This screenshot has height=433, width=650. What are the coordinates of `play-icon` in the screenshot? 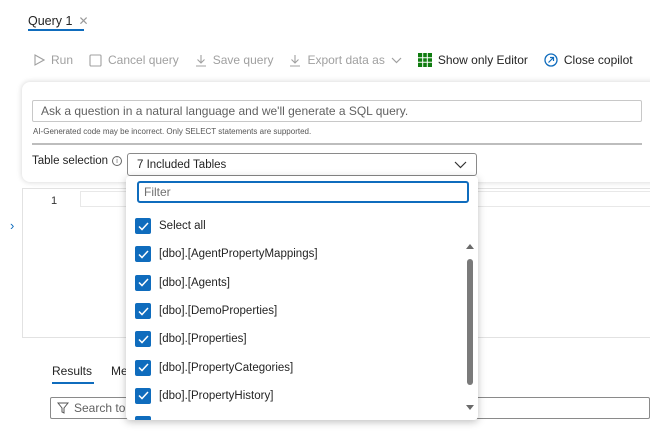 It's located at (39, 60).